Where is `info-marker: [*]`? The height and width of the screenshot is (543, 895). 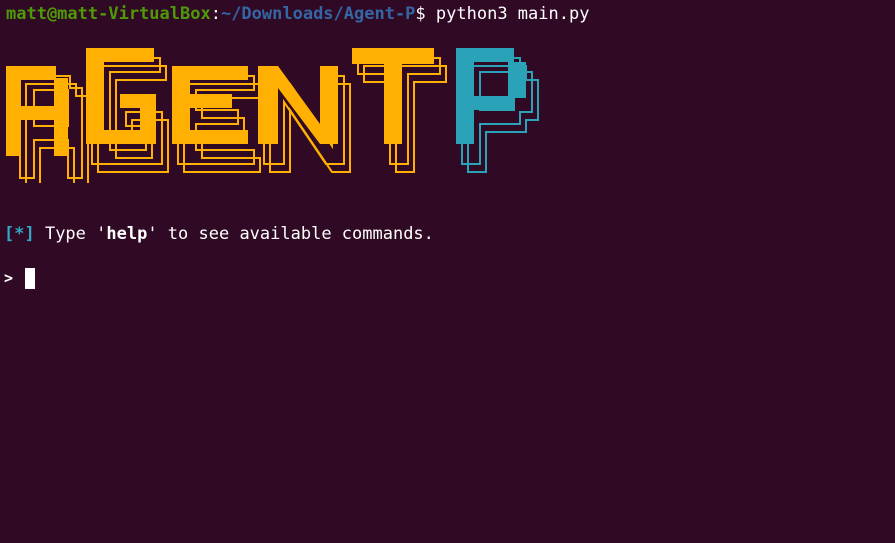
info-marker: [*] is located at coordinates (19, 234).